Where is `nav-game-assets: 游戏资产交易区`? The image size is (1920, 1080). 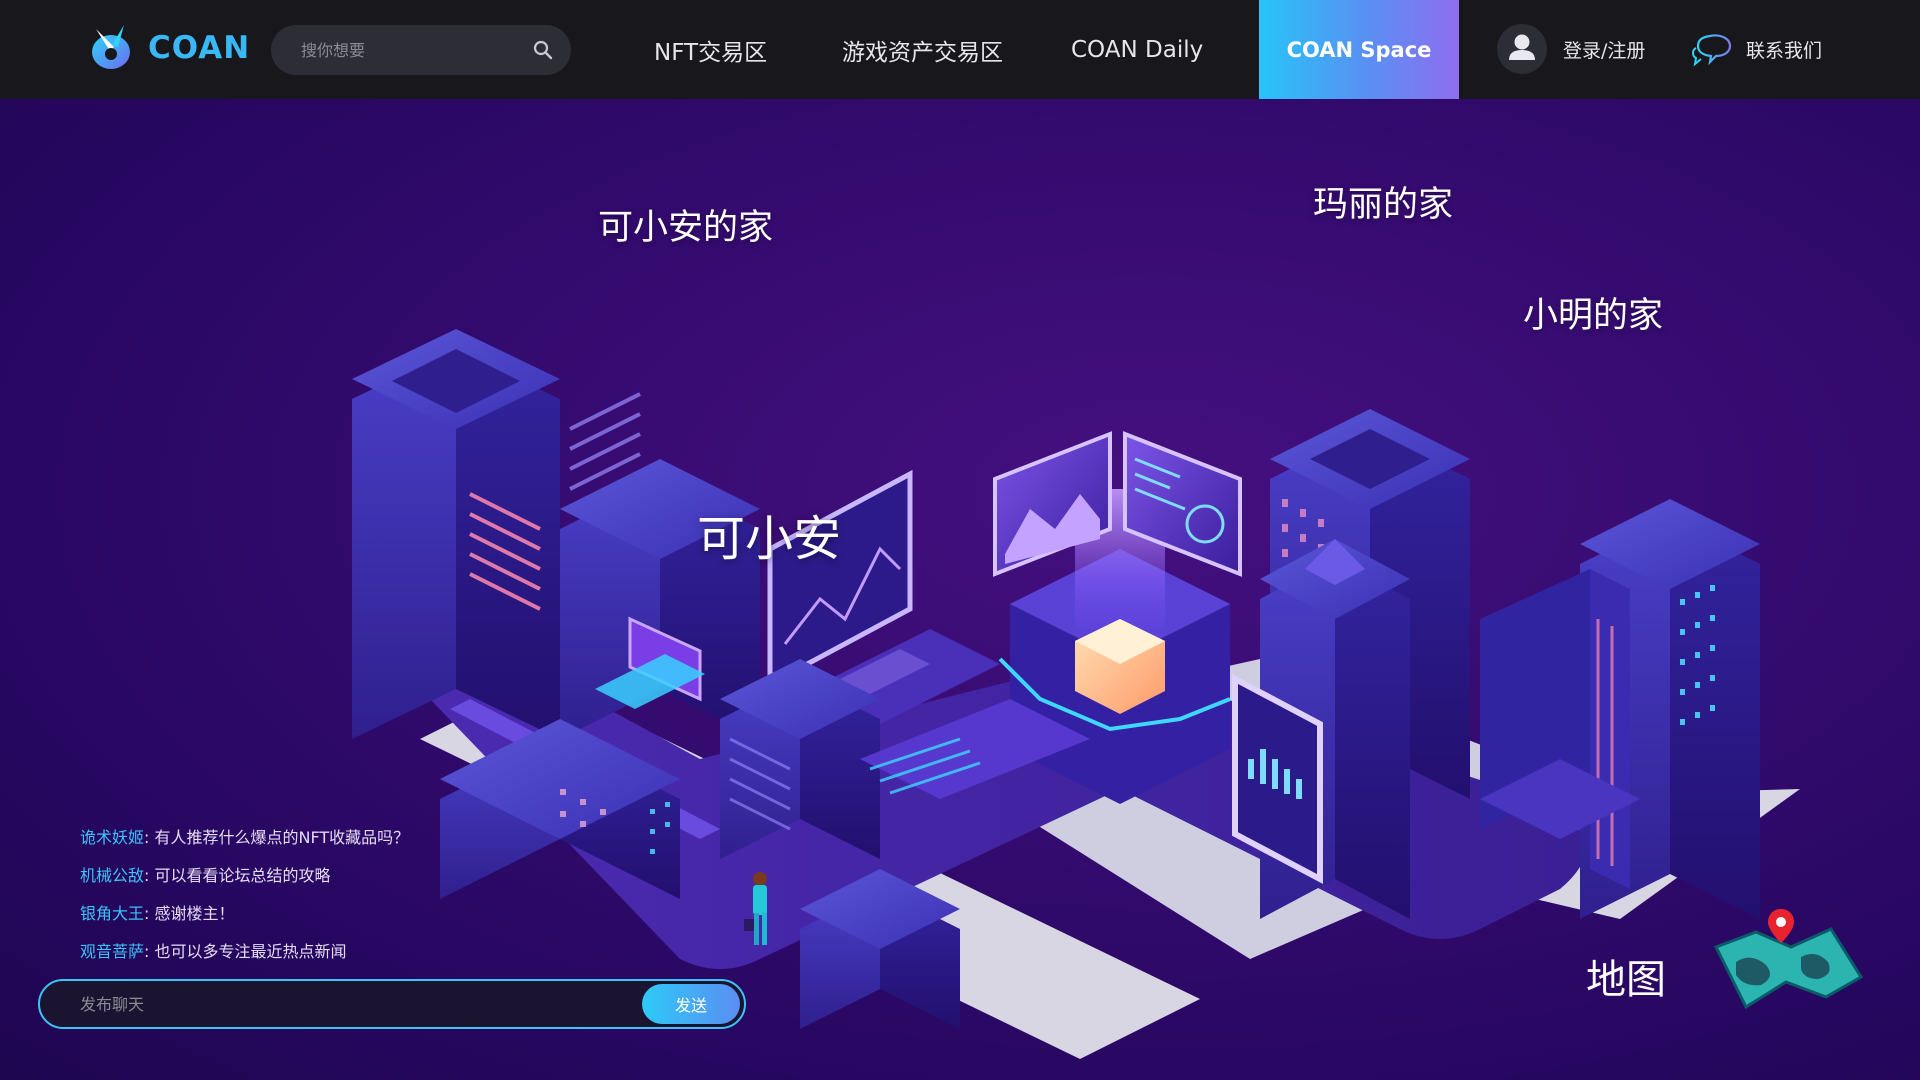 nav-game-assets: 游戏资产交易区 is located at coordinates (922, 49).